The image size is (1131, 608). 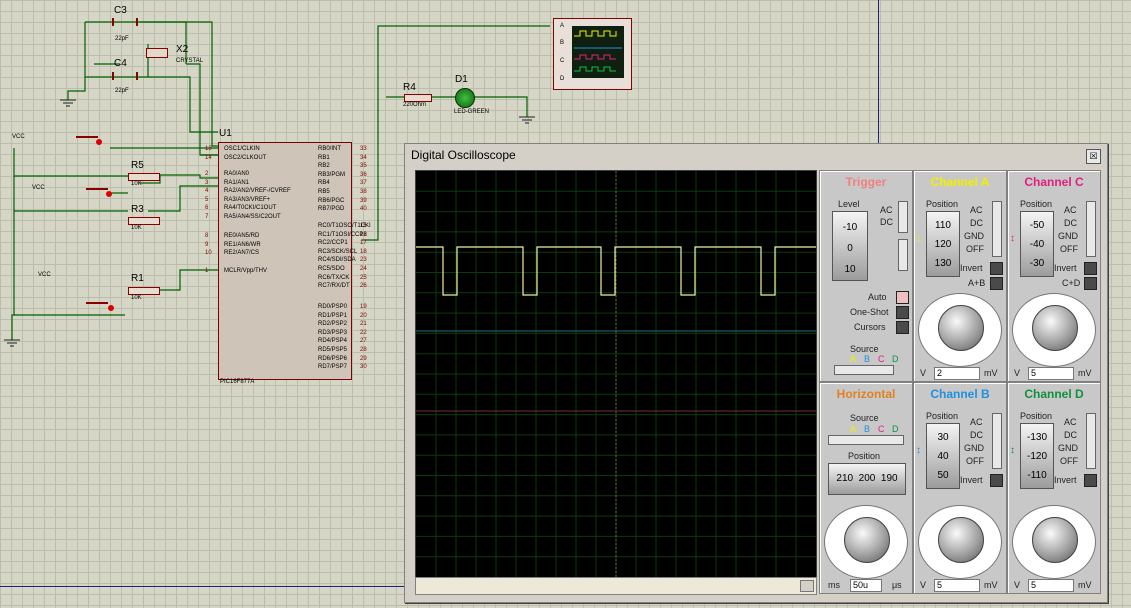 What do you see at coordinates (1090, 283) in the screenshot?
I see `channel_c-cpd-button` at bounding box center [1090, 283].